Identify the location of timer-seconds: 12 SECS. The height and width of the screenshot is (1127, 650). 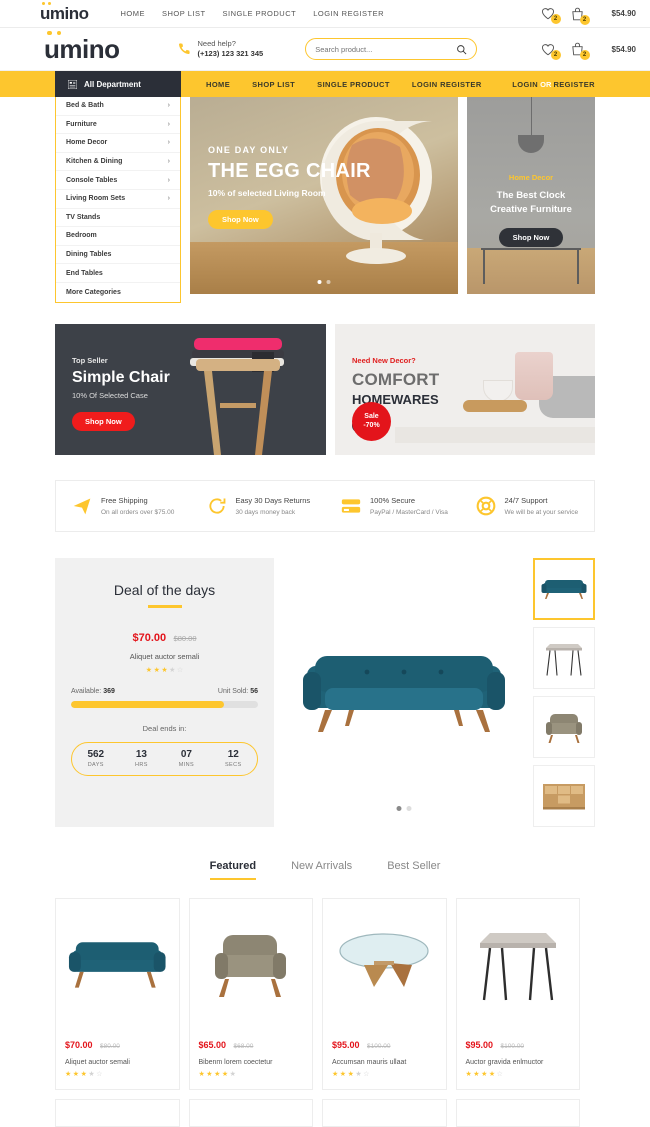
(233, 758).